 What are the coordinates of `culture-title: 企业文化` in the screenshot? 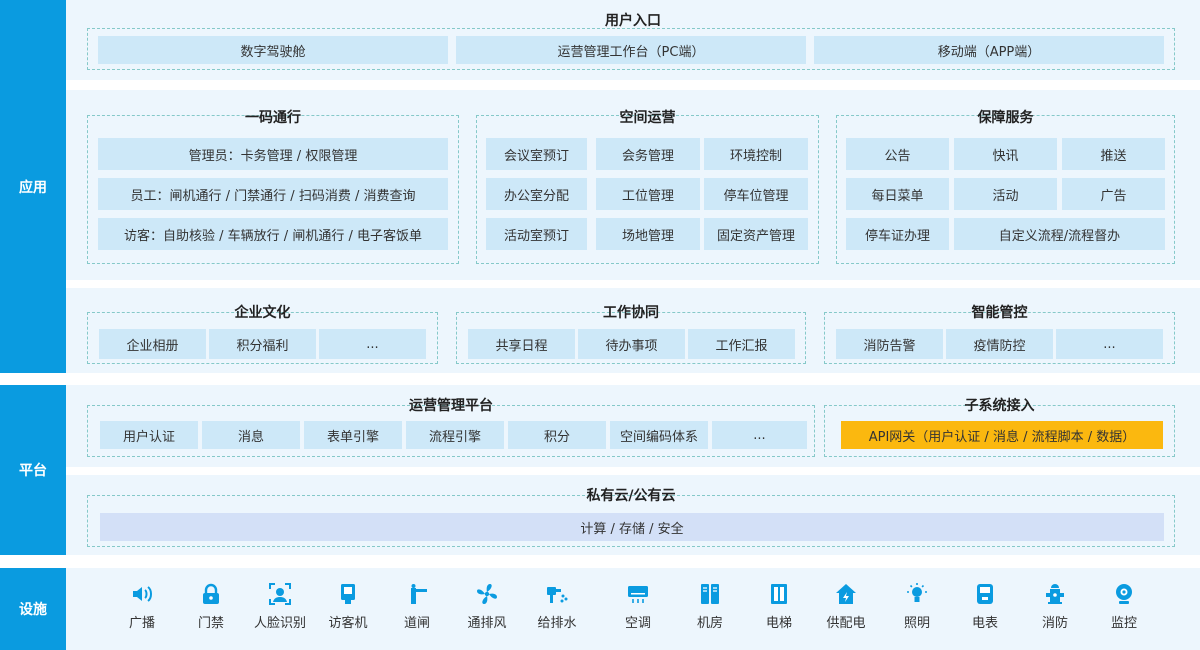 It's located at (262, 313).